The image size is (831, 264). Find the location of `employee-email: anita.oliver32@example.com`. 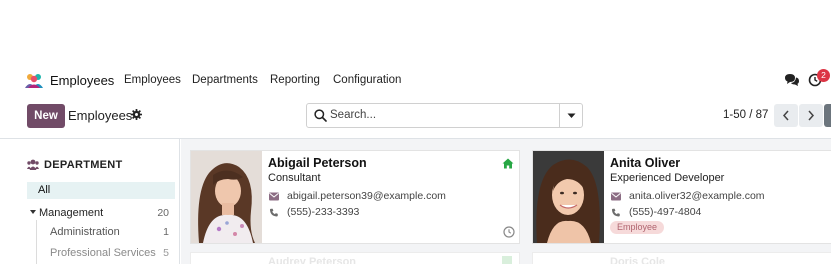

employee-email: anita.oliver32@example.com is located at coordinates (697, 196).